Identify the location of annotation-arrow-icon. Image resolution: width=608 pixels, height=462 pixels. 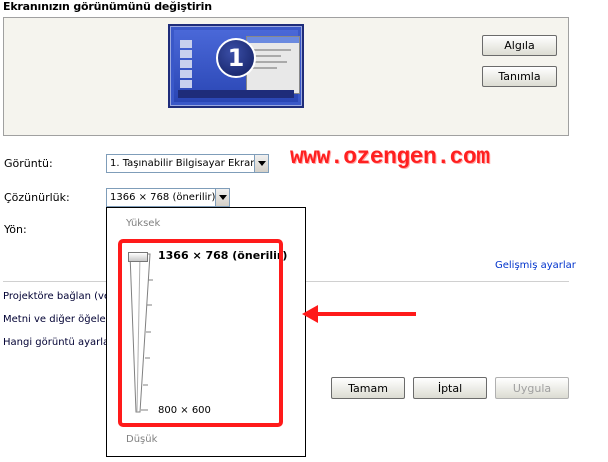
(359, 314).